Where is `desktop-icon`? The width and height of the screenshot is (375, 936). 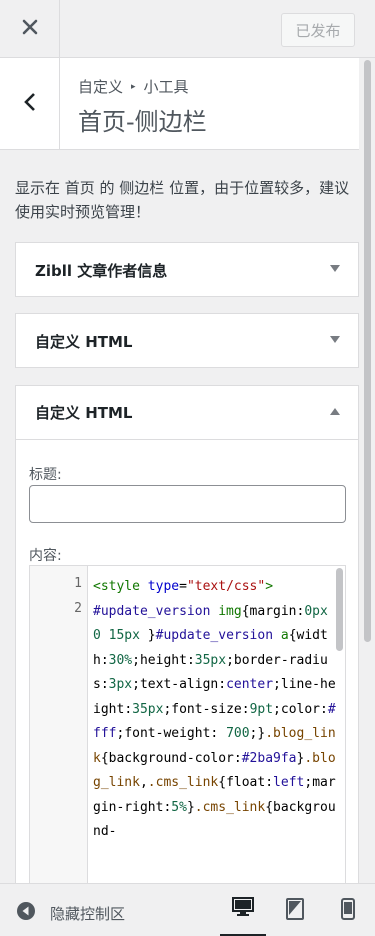 desktop-icon is located at coordinates (243, 909).